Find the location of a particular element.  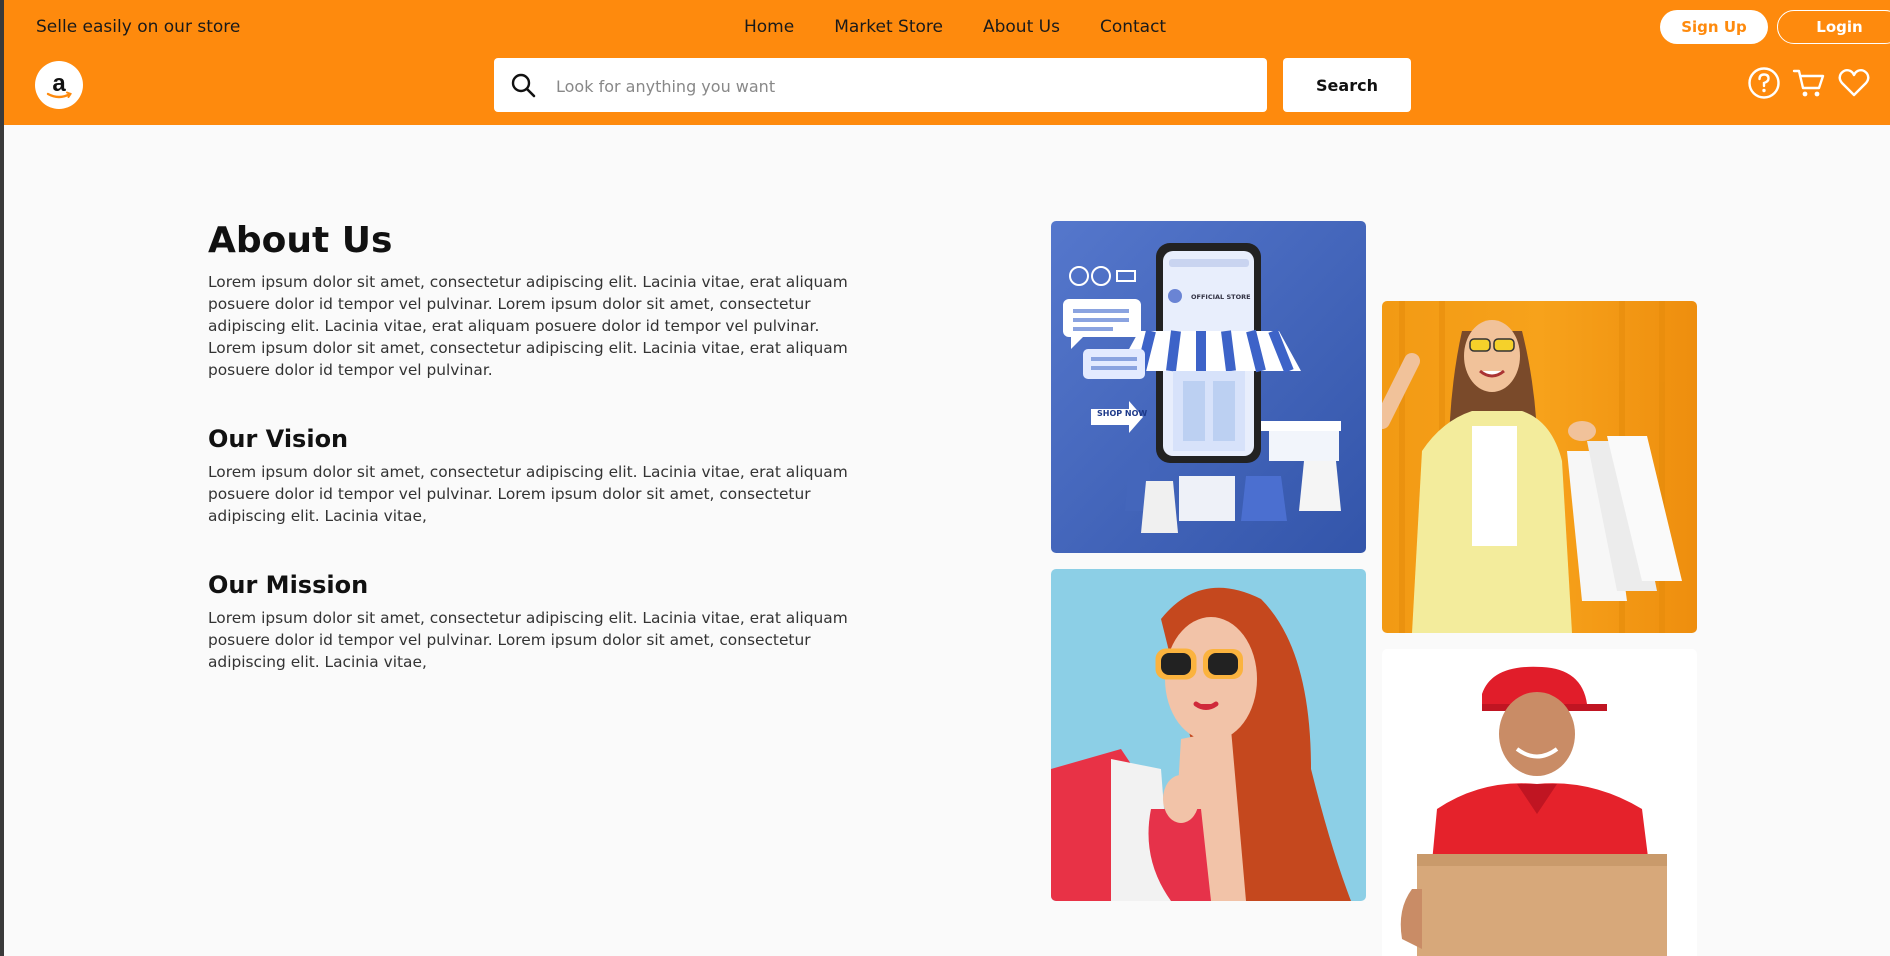

amazon-logo-icon: a is located at coordinates (59, 84).